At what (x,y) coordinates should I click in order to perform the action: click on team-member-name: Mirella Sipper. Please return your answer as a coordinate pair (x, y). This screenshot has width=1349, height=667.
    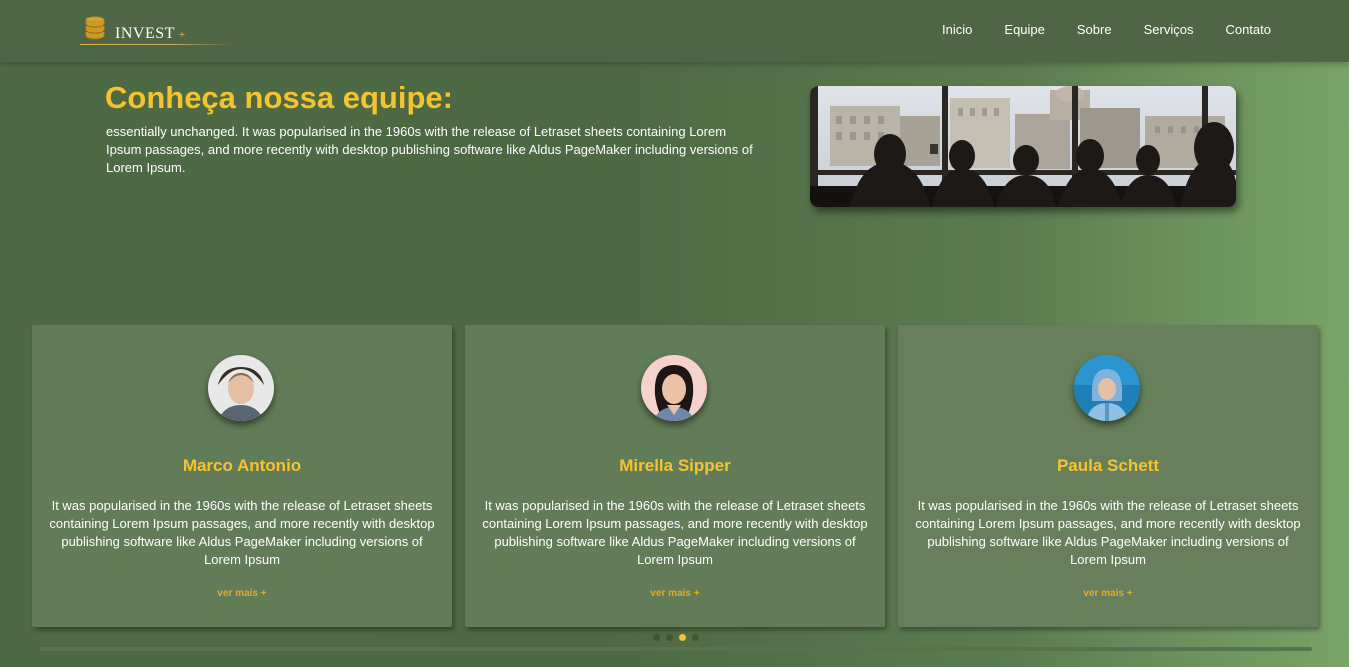
    Looking at the image, I should click on (675, 465).